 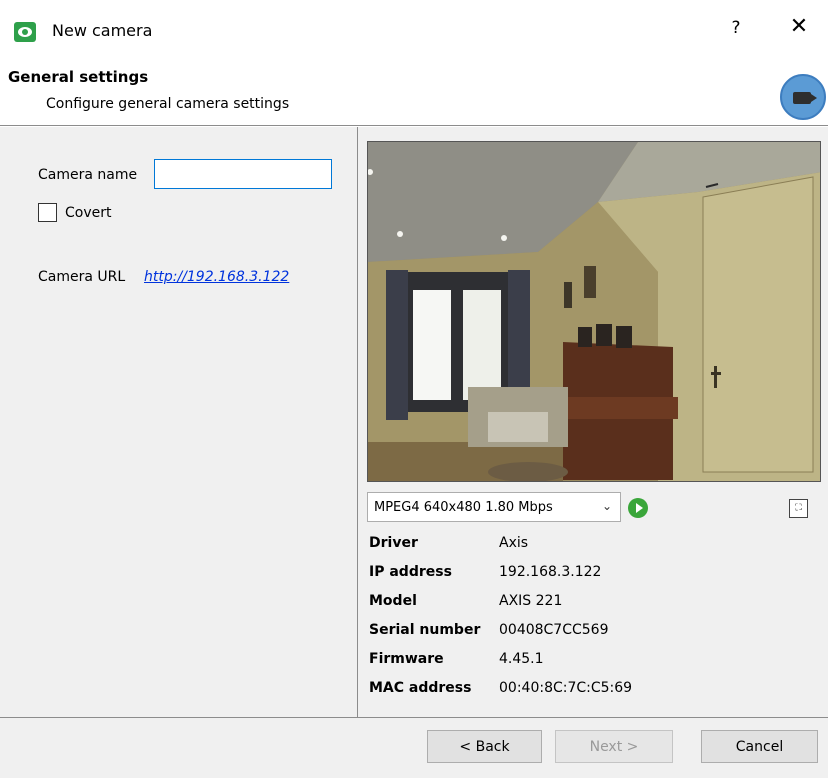 I want to click on driver-label: Driver, so click(x=393, y=543).